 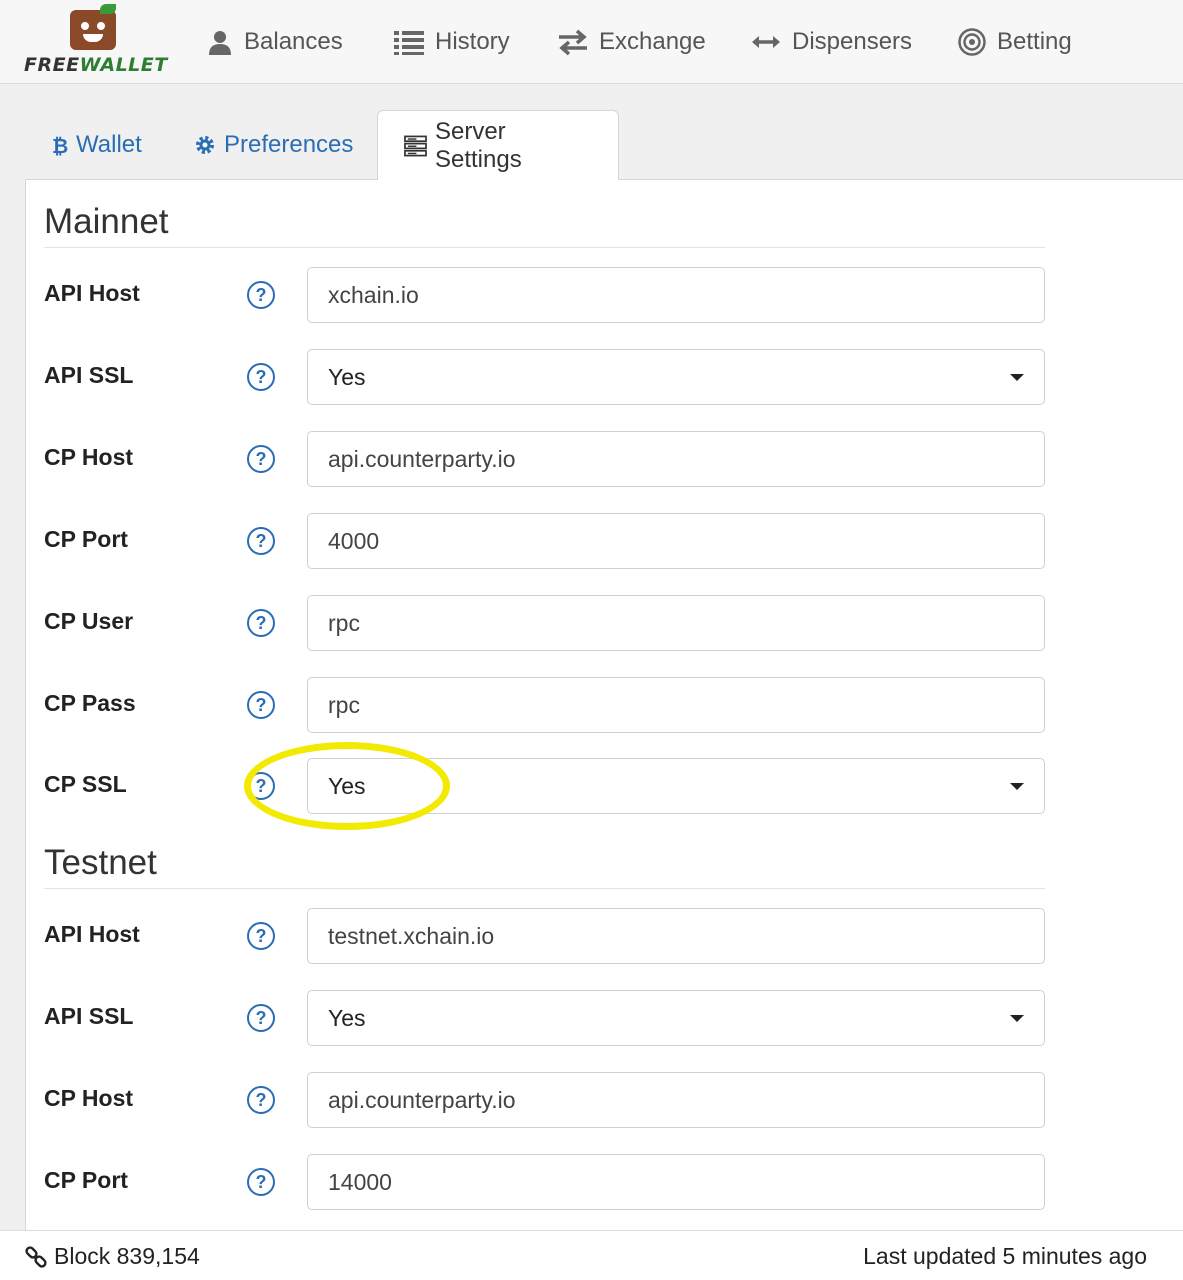 I want to click on mainnet-cp-port-input, so click(x=676, y=541).